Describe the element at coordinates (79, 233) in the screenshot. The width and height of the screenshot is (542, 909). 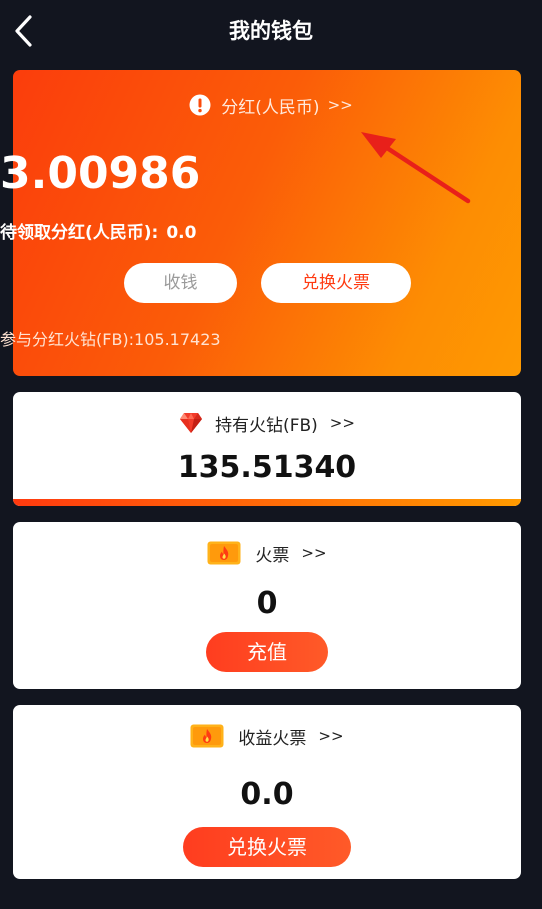
I see `pending-dividend-label: 待领取分红(人民币):` at that location.